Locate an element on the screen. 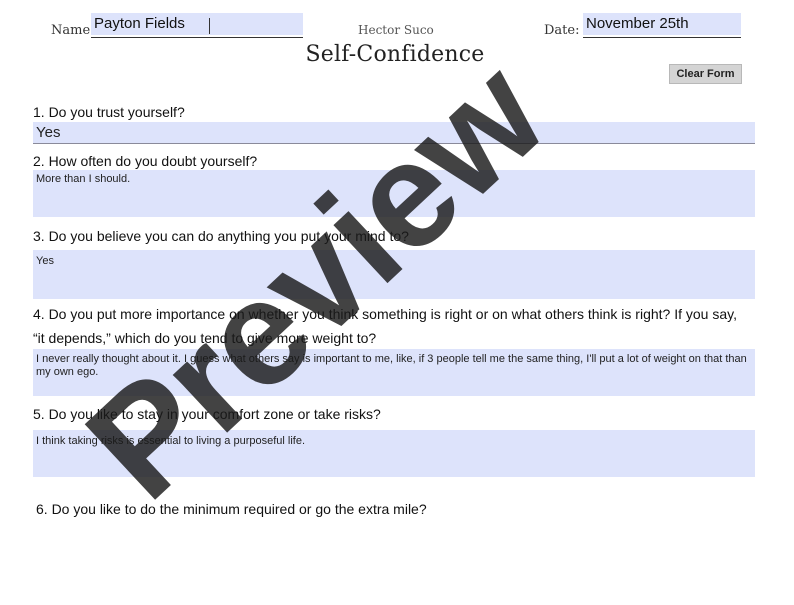  question-1: 1. Do you trust yourself? is located at coordinates (109, 112).